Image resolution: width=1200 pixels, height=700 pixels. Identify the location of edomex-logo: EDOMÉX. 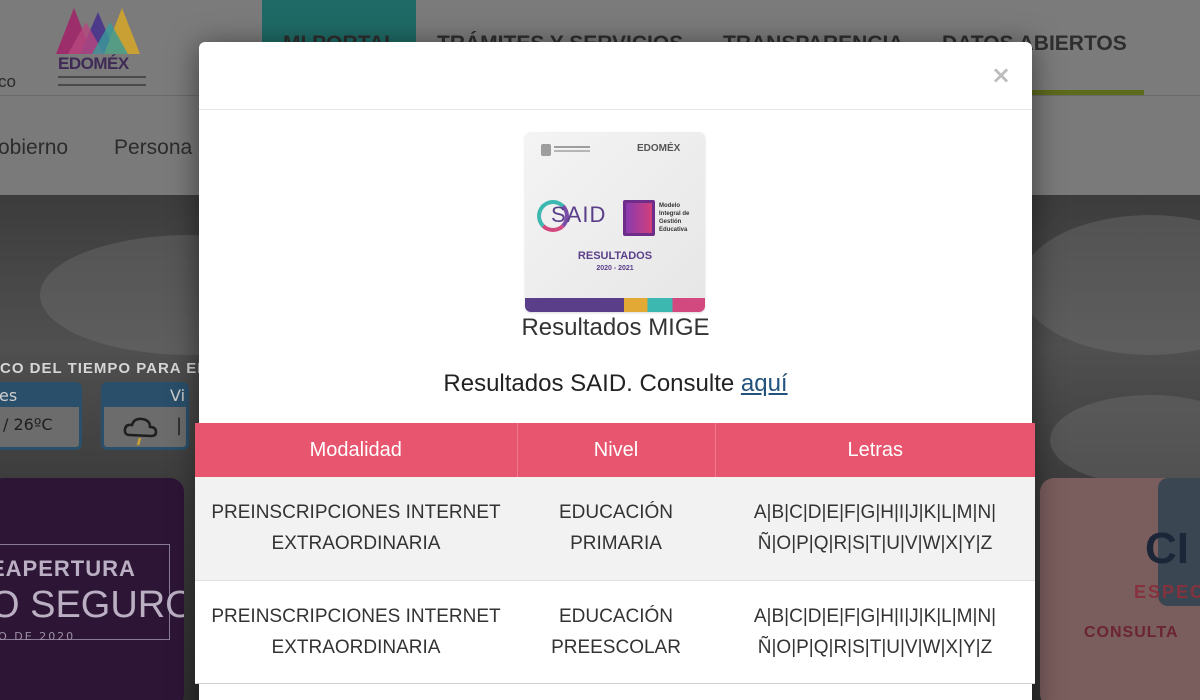
(102, 48).